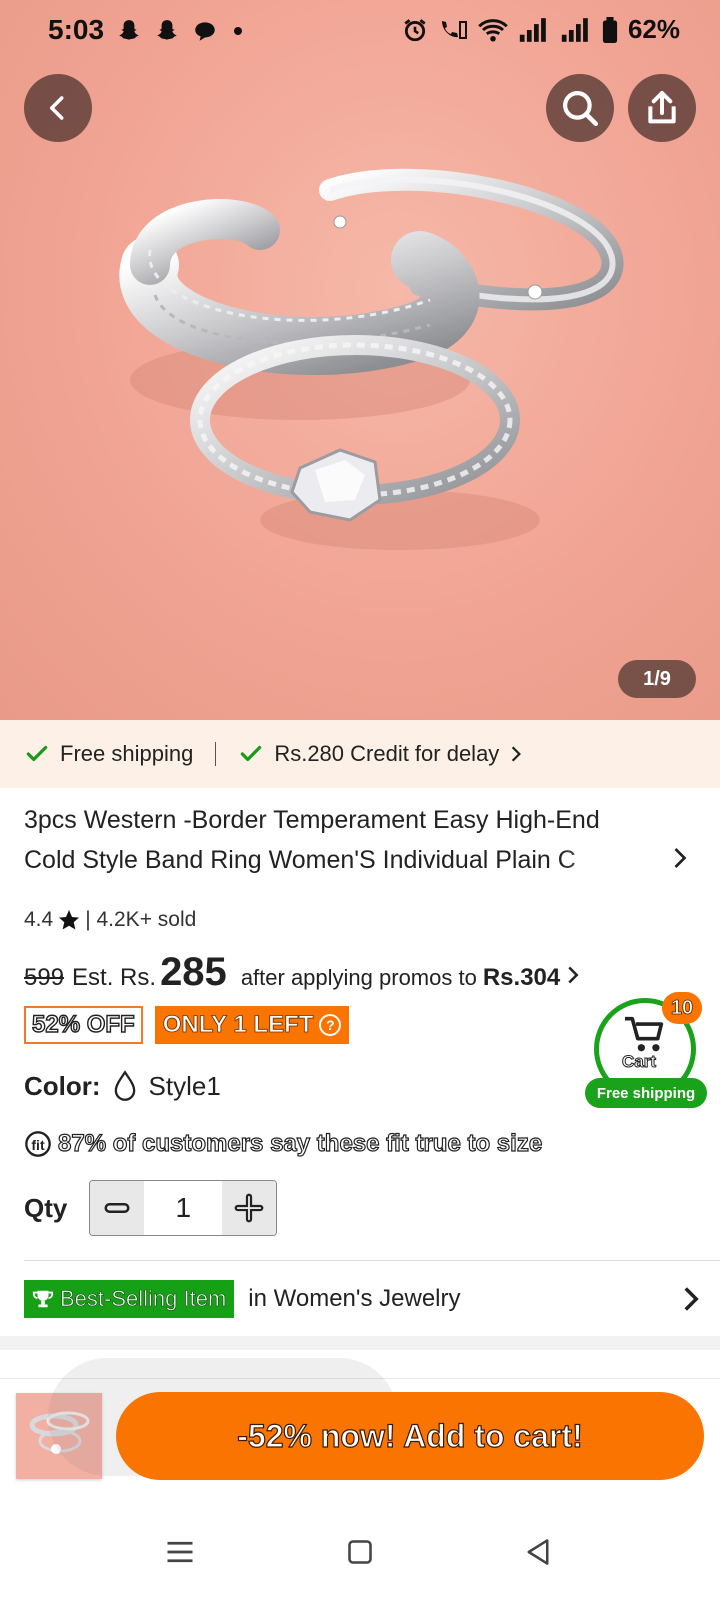  I want to click on share-button, so click(662, 108).